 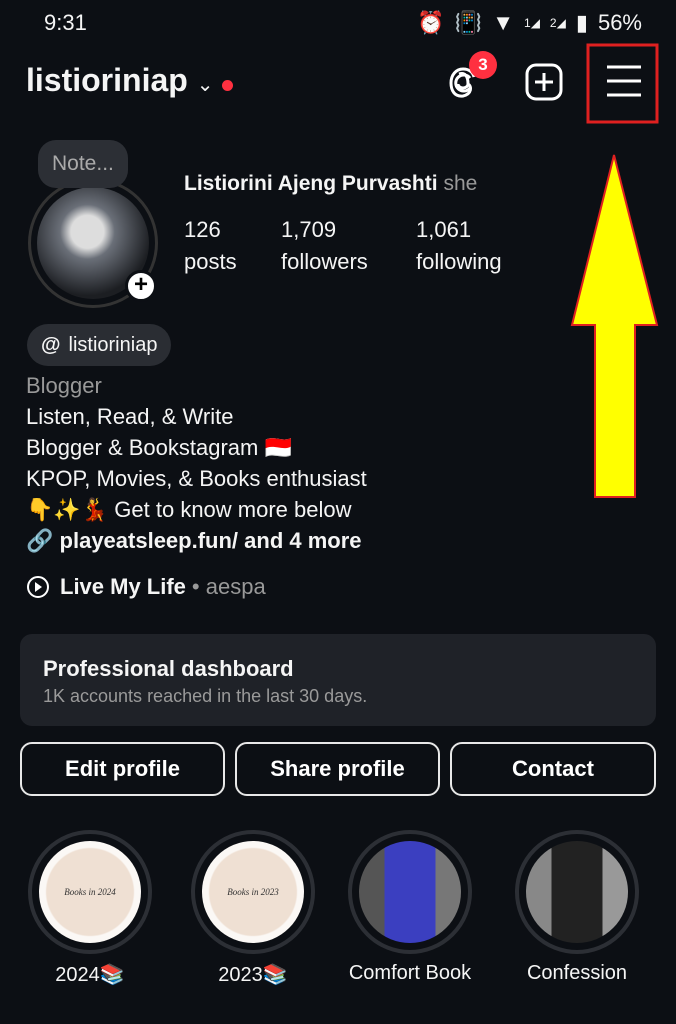 I want to click on highlight-cover: Books in 2024, so click(x=90, y=892).